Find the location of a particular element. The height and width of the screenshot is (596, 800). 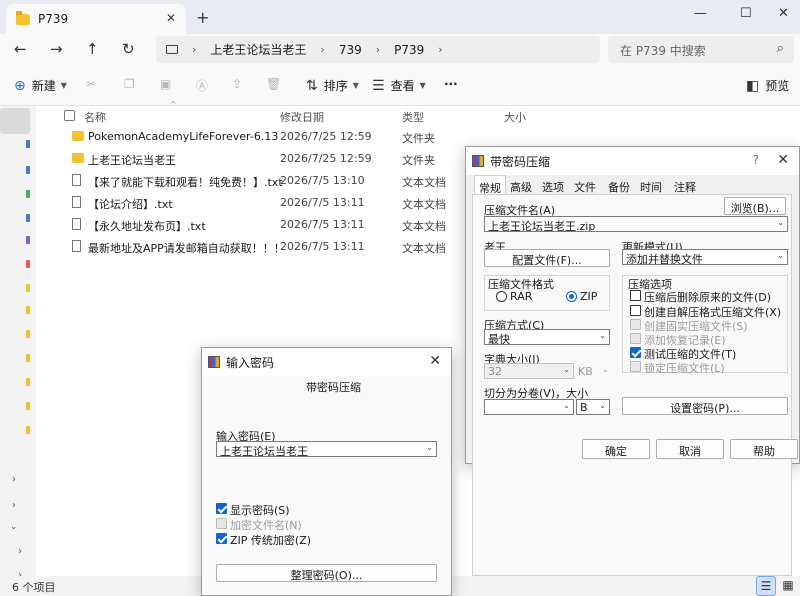

paste-button: ▣ is located at coordinates (165, 84).